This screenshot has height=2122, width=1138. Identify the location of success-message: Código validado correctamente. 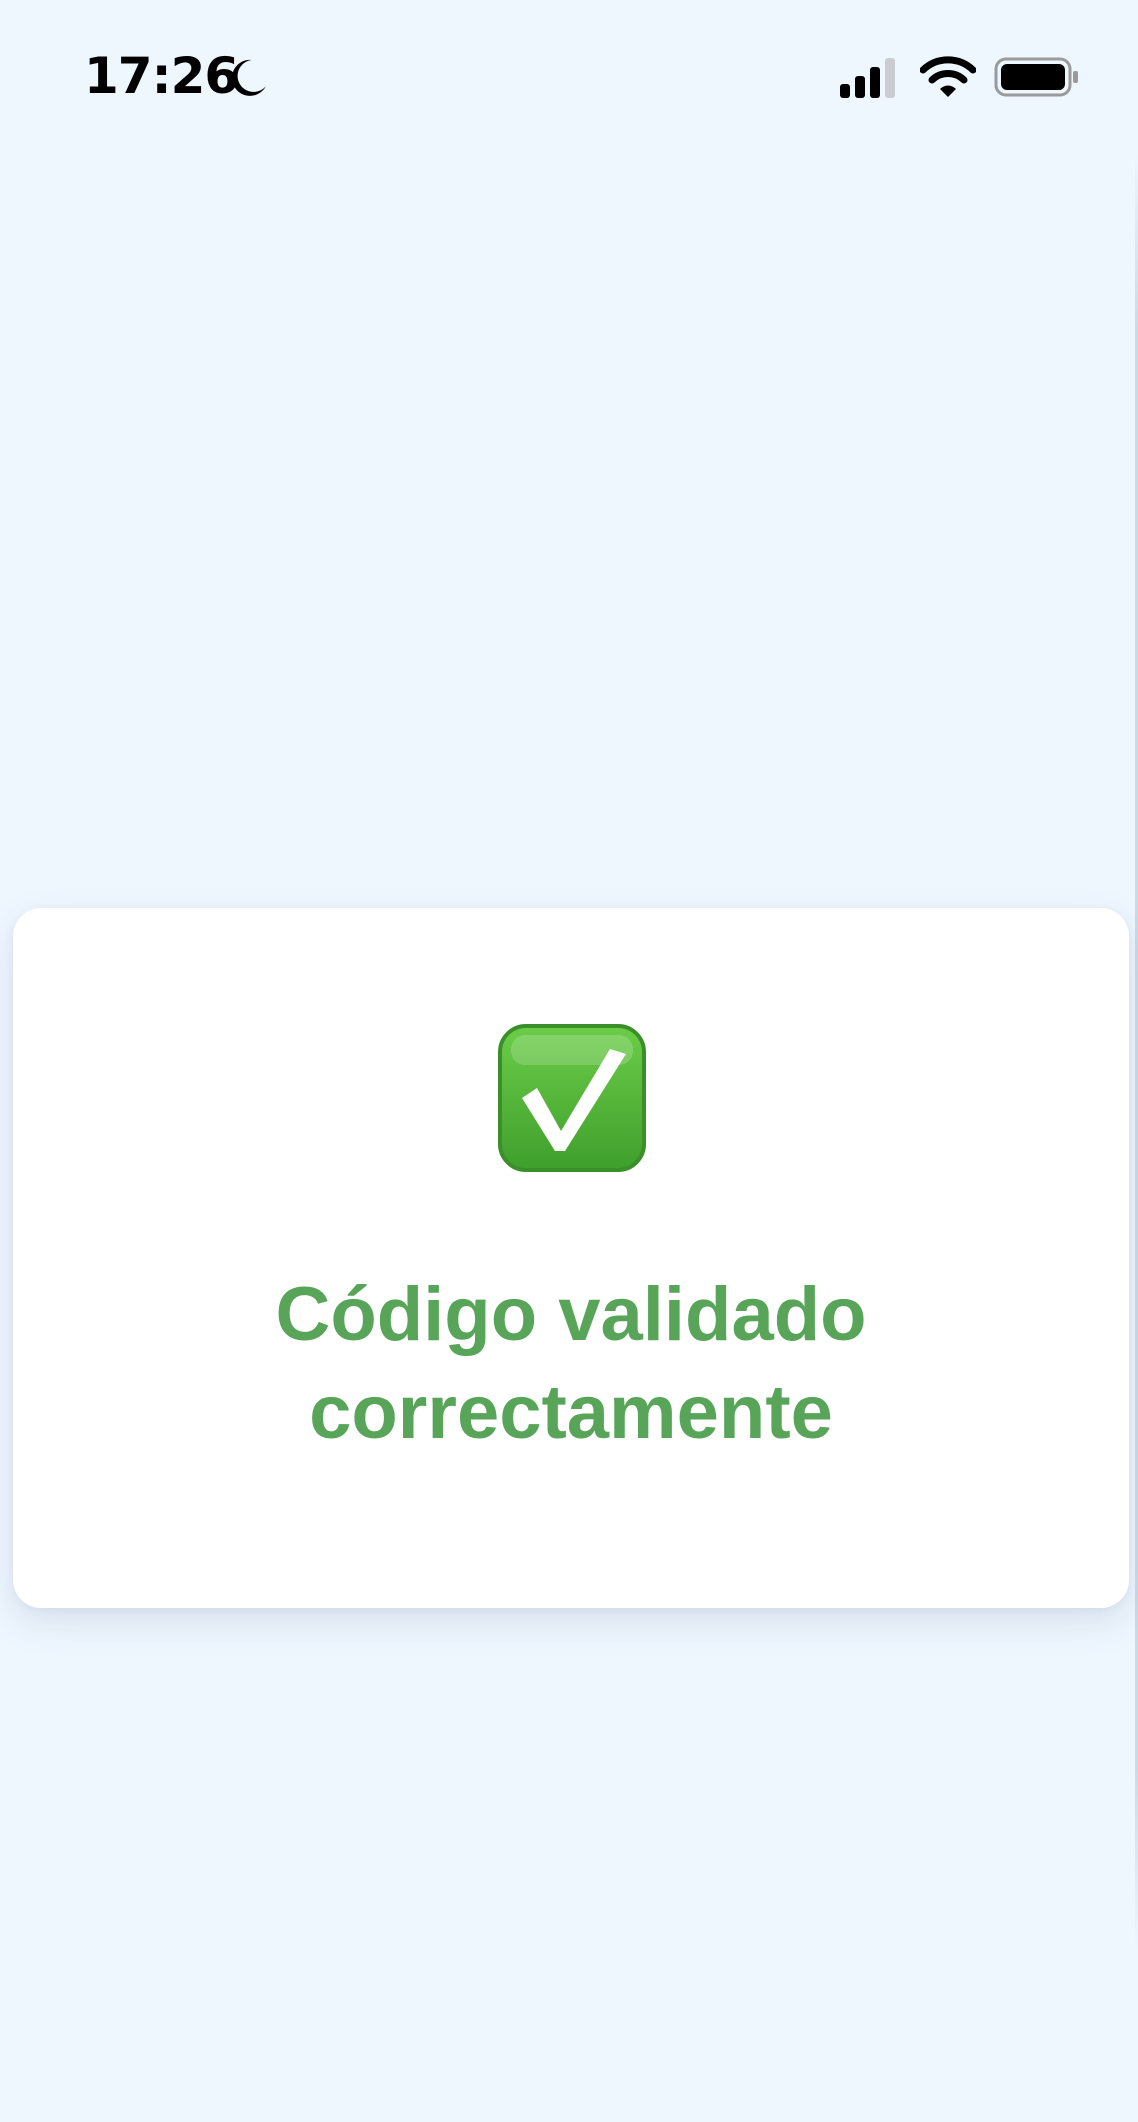
(571, 1364).